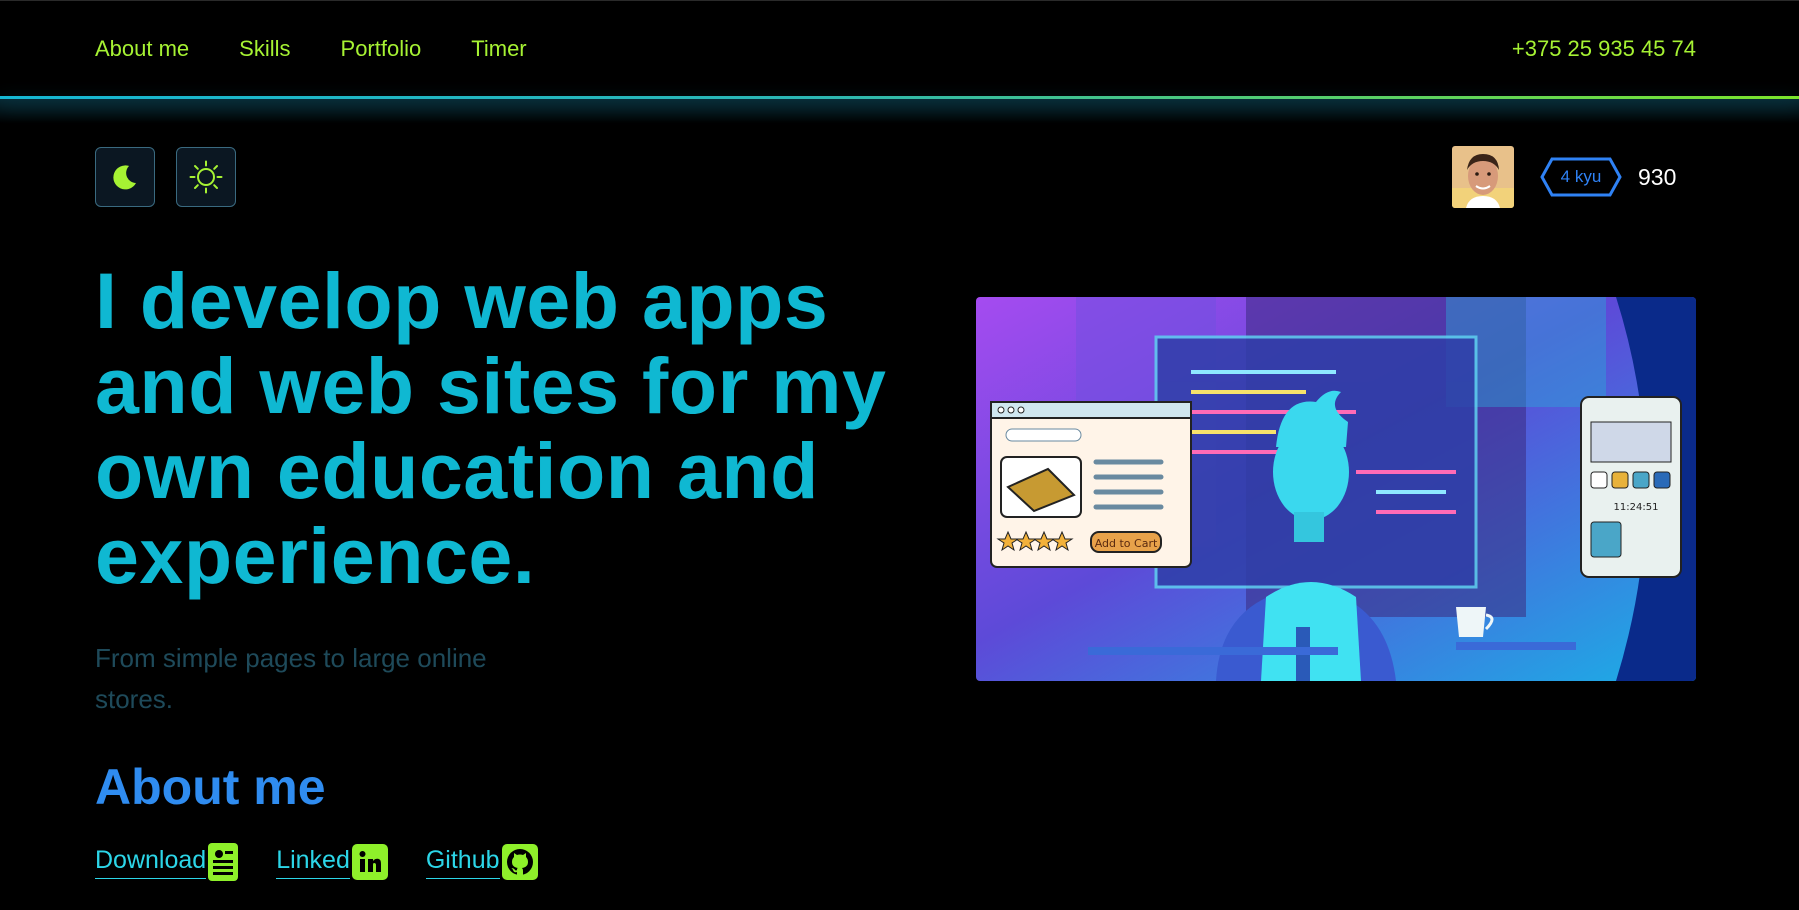  I want to click on main-nav: About me Skills Portfolio Timer, so click(336, 49).